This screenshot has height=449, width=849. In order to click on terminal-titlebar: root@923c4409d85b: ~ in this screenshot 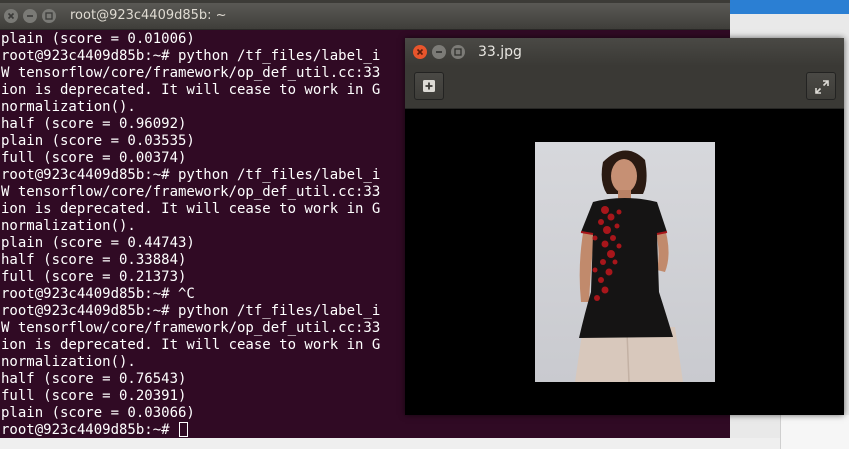, I will do `click(365, 16)`.